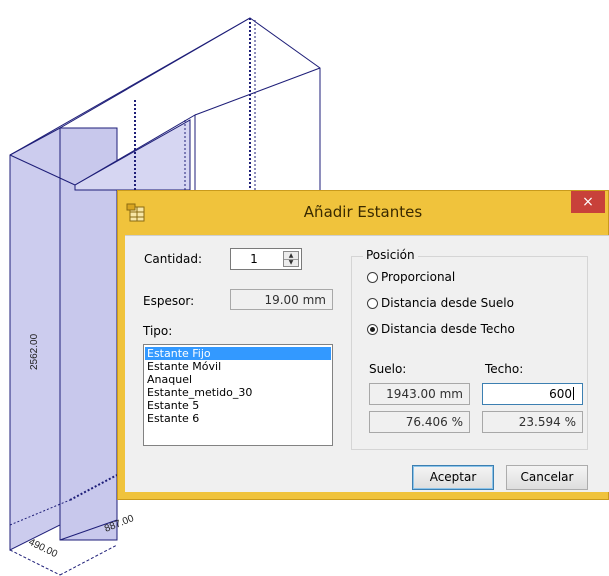 Image resolution: width=609 pixels, height=576 pixels. Describe the element at coordinates (453, 477) in the screenshot. I see `accept-button: Aceptar` at that location.